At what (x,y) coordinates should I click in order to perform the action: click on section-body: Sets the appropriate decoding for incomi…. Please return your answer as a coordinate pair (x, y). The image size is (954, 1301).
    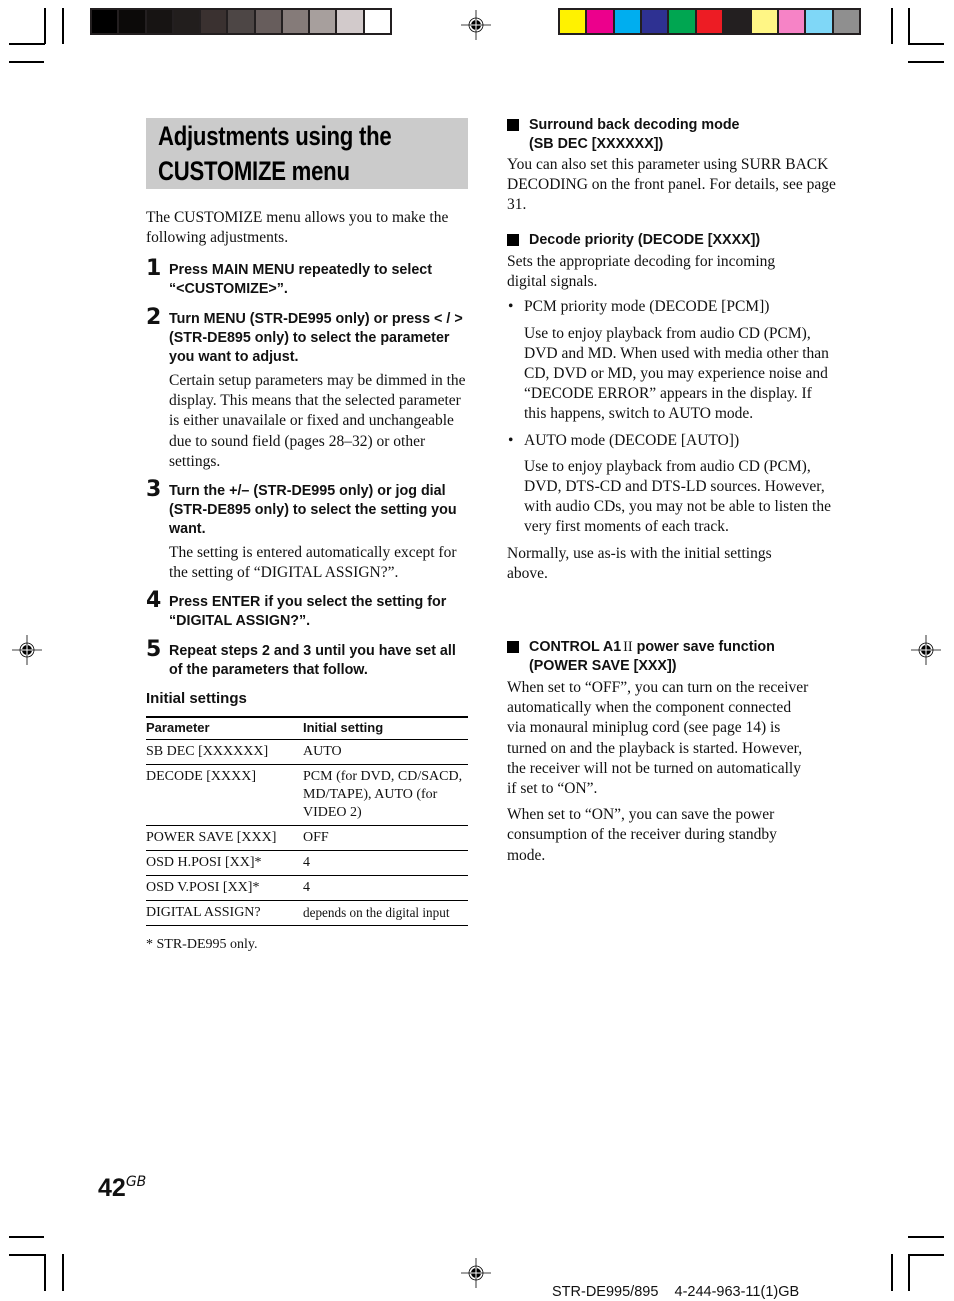
    Looking at the image, I should click on (641, 272).